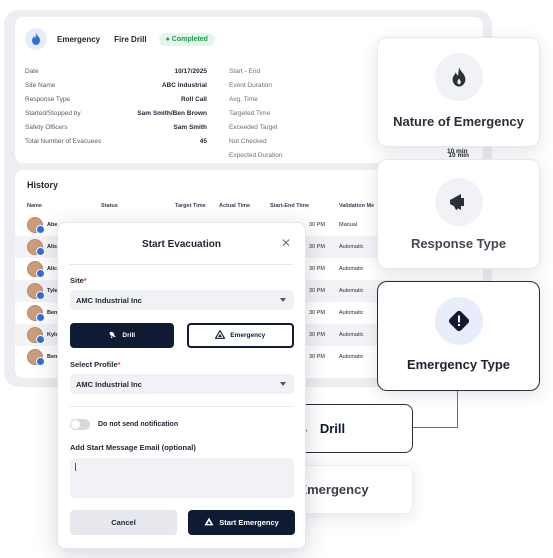  What do you see at coordinates (190, 71) in the screenshot?
I see `detail-value: 10/17/2025` at bounding box center [190, 71].